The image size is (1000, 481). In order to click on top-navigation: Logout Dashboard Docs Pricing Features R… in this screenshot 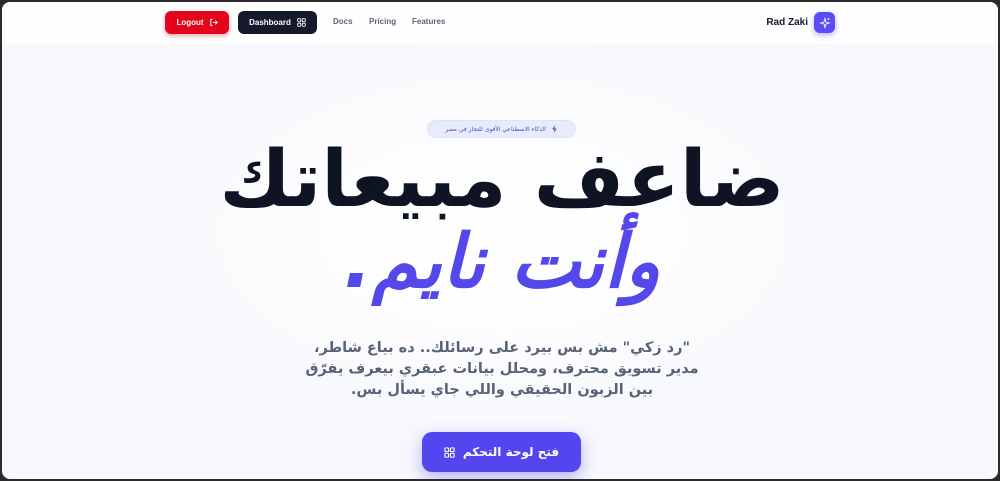, I will do `click(500, 23)`.